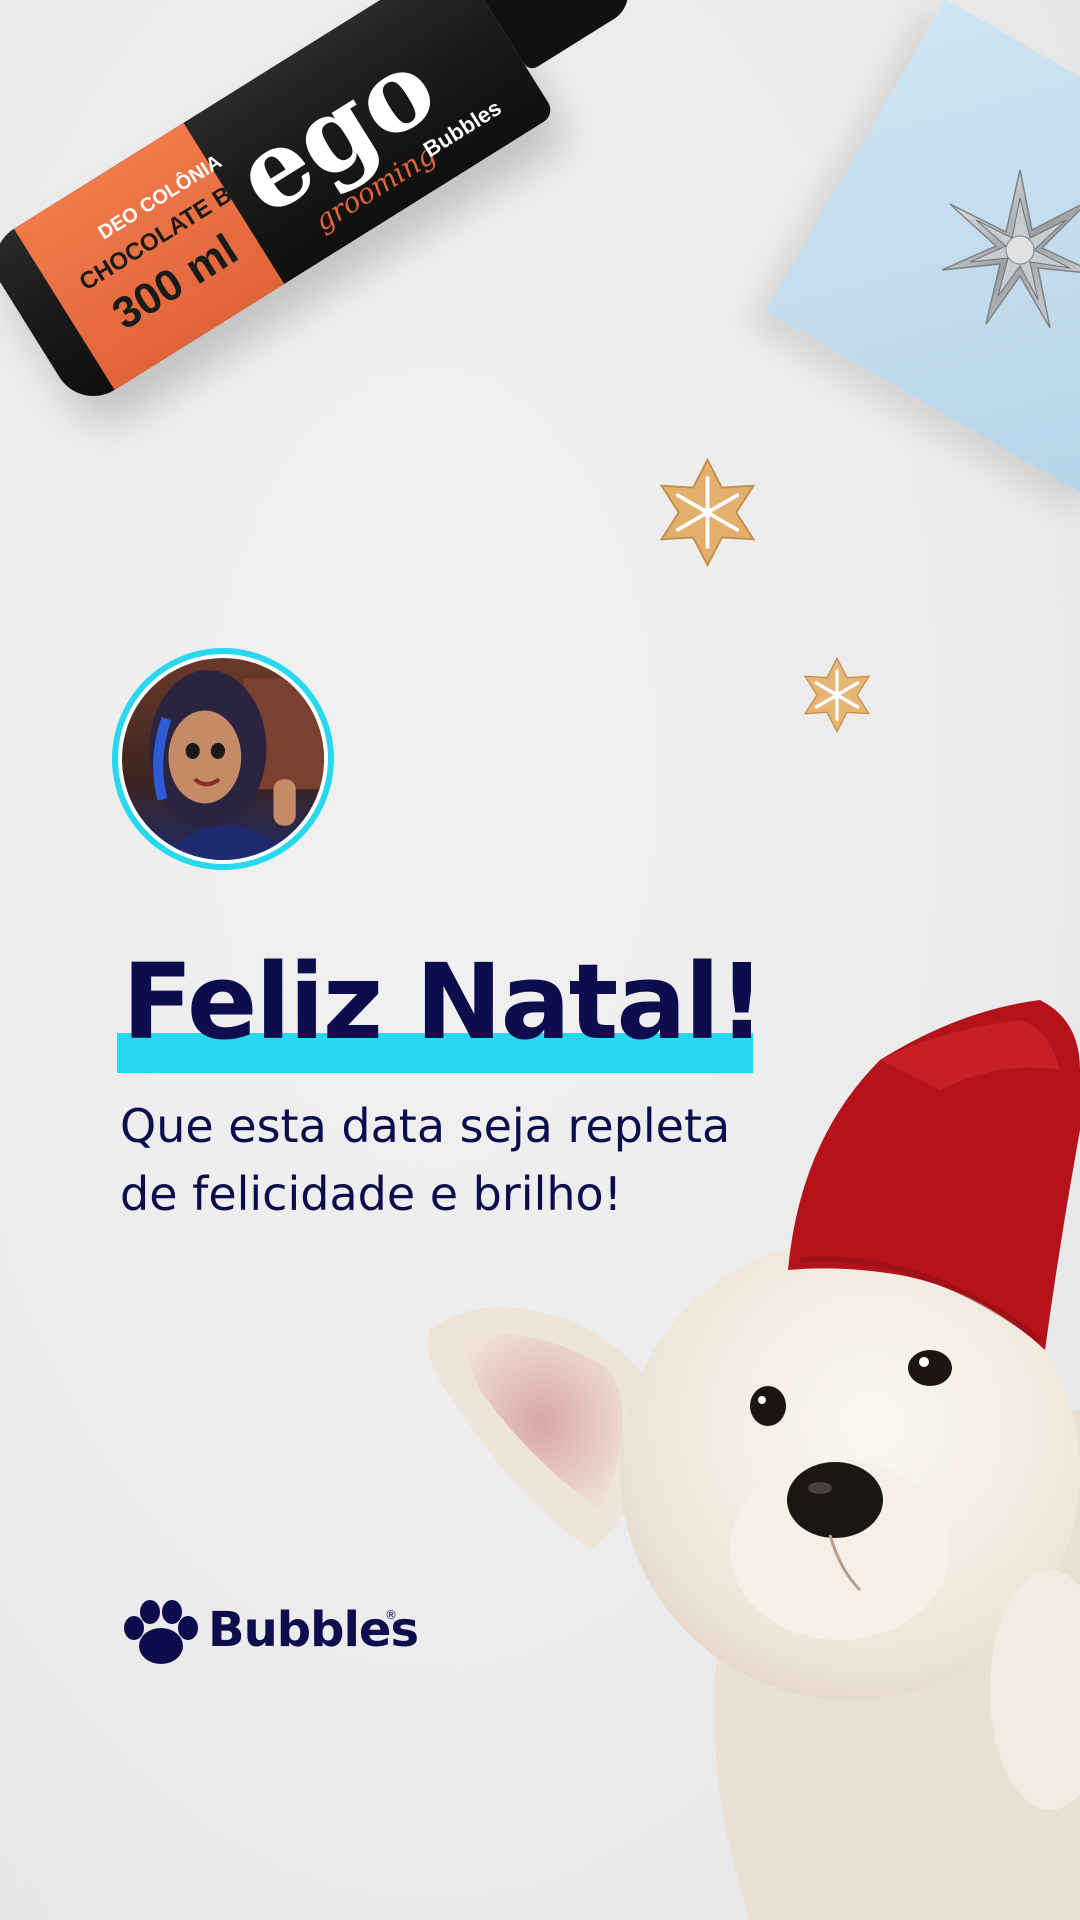 The image size is (1080, 1920). I want to click on bow-icon, so click(1010, 249).